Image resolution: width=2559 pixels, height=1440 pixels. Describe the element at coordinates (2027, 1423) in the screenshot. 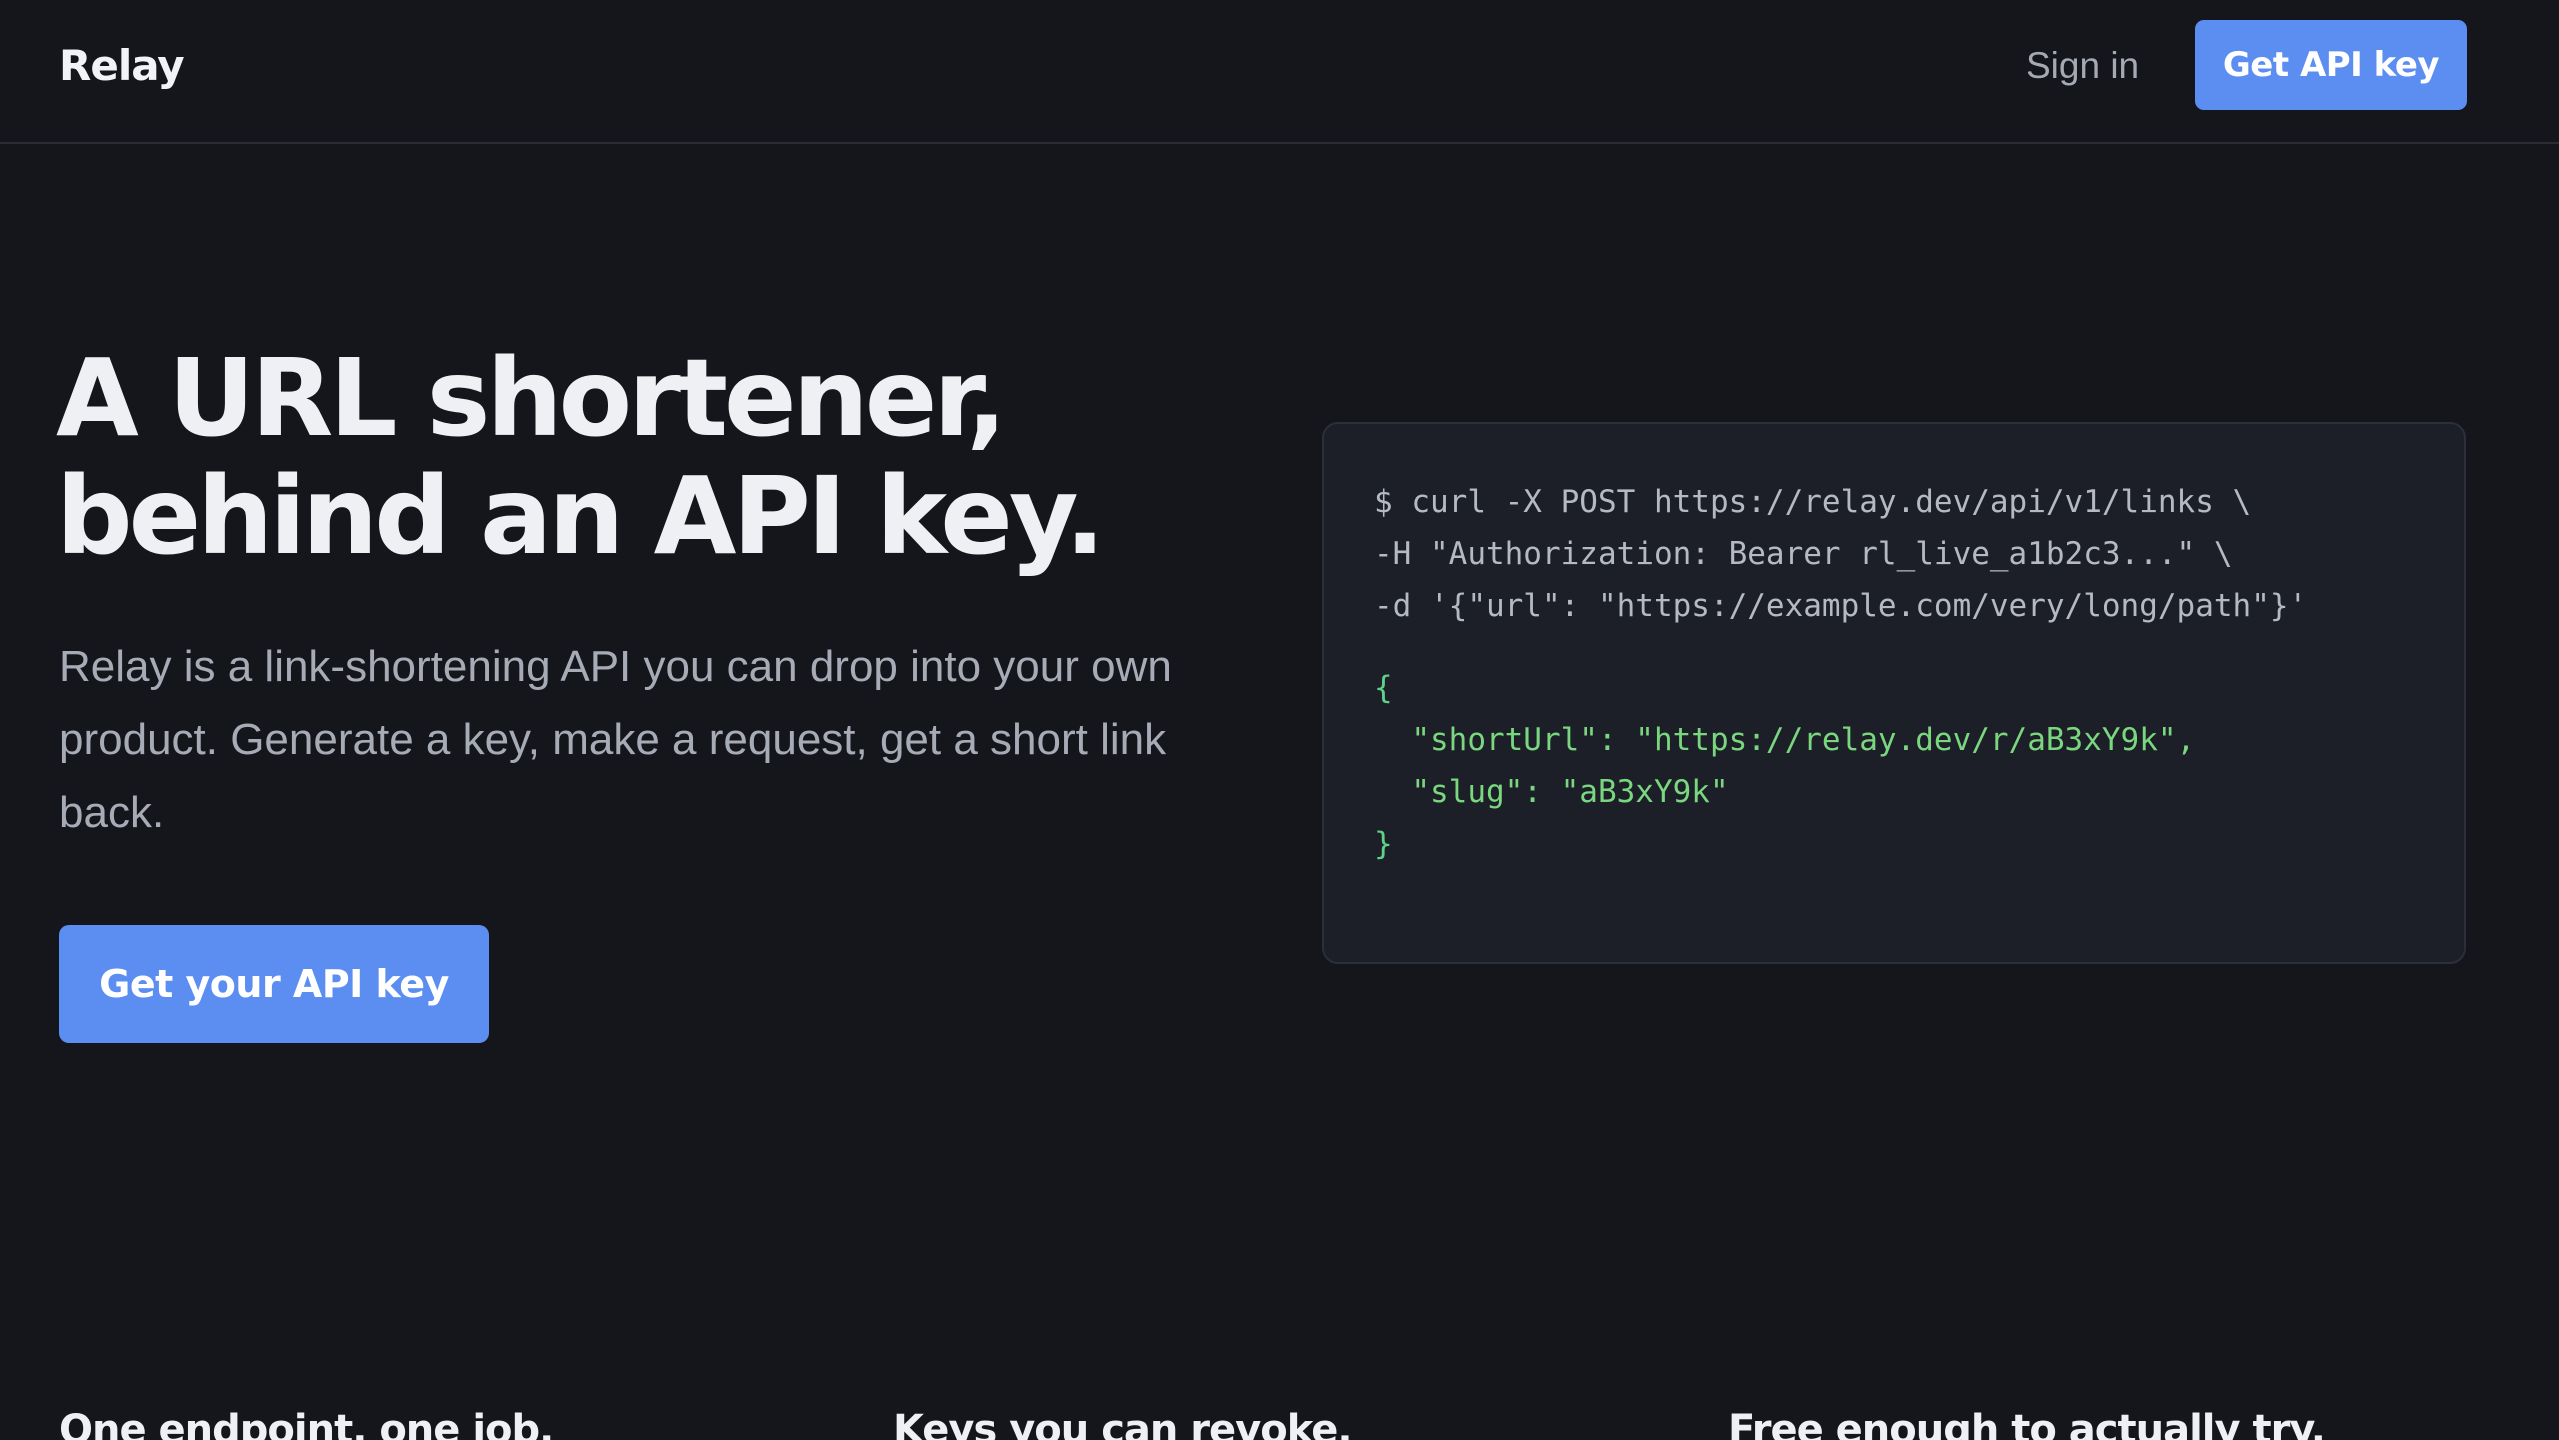

I see `feature-title-free-to-try: Free enough to actually try.` at that location.